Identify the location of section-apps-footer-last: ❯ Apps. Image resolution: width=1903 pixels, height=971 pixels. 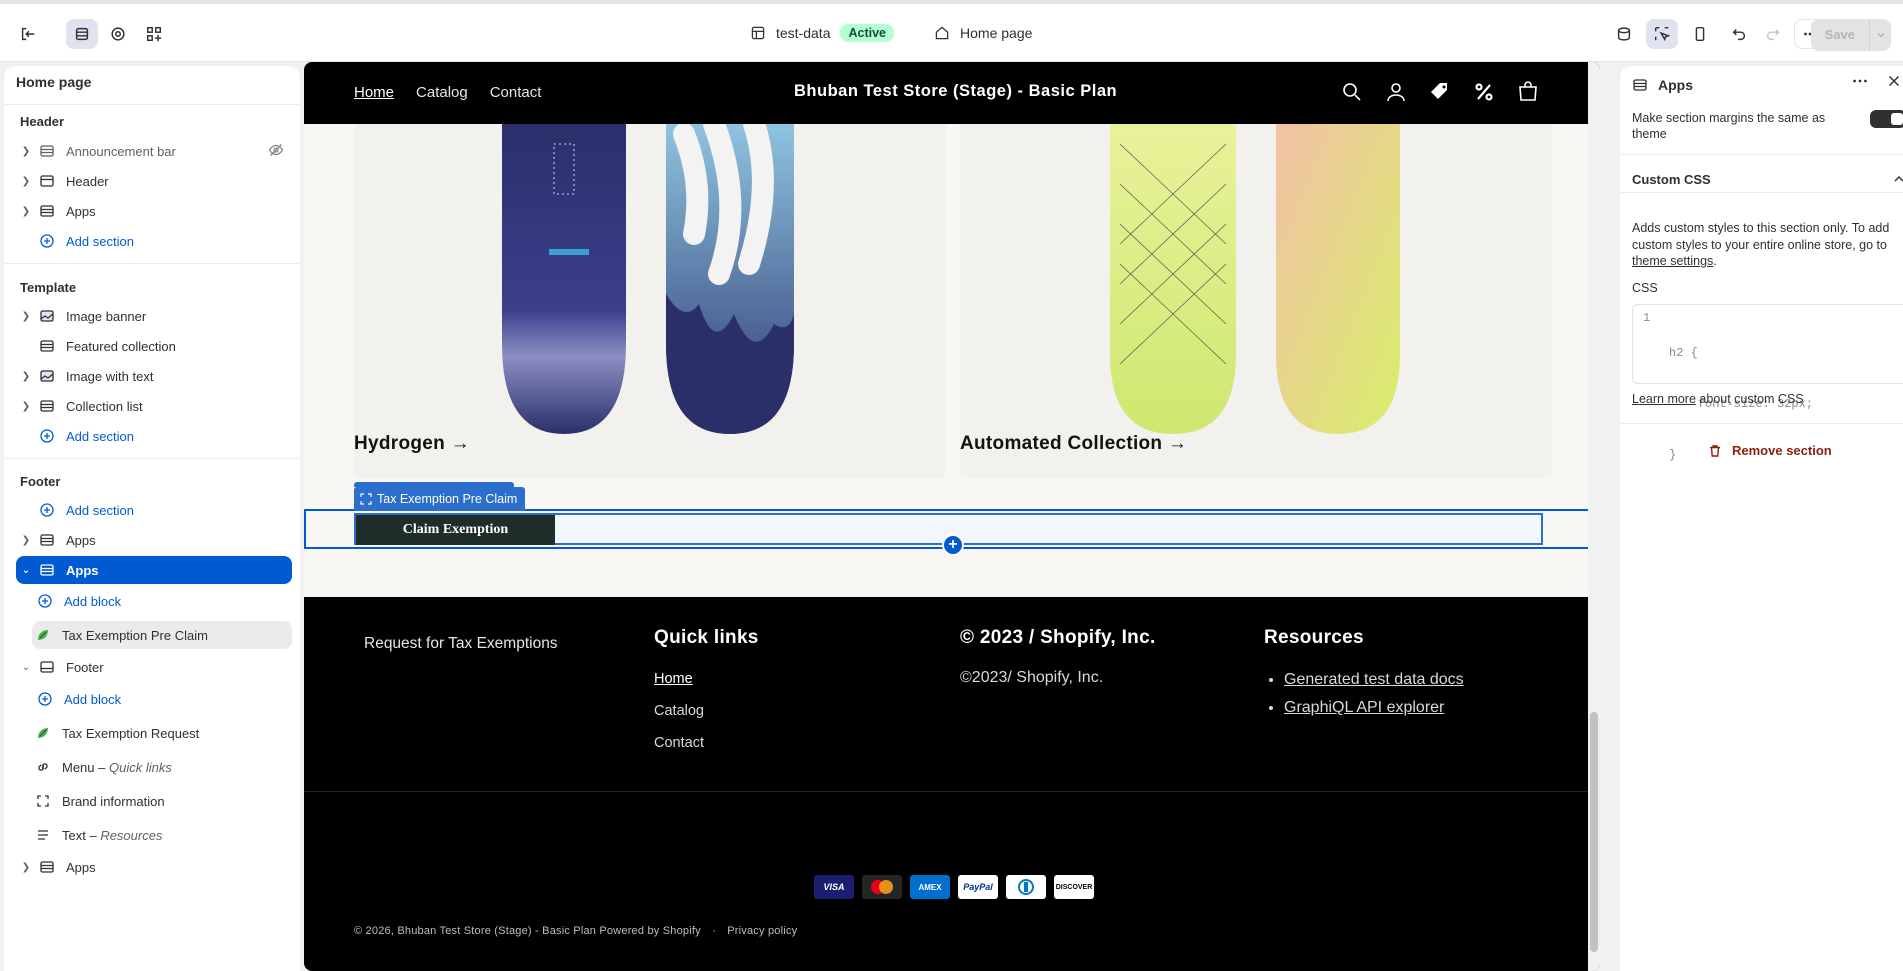
(154, 867).